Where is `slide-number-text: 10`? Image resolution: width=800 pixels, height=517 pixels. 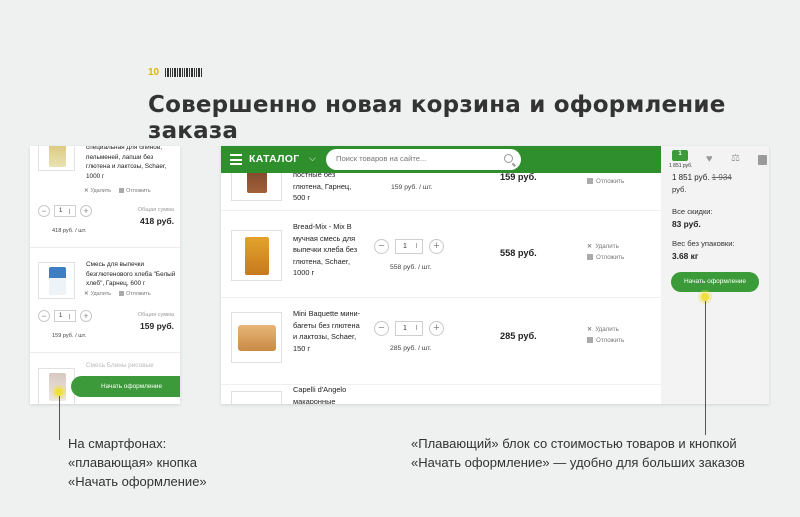
slide-number-text: 10 is located at coordinates (154, 72).